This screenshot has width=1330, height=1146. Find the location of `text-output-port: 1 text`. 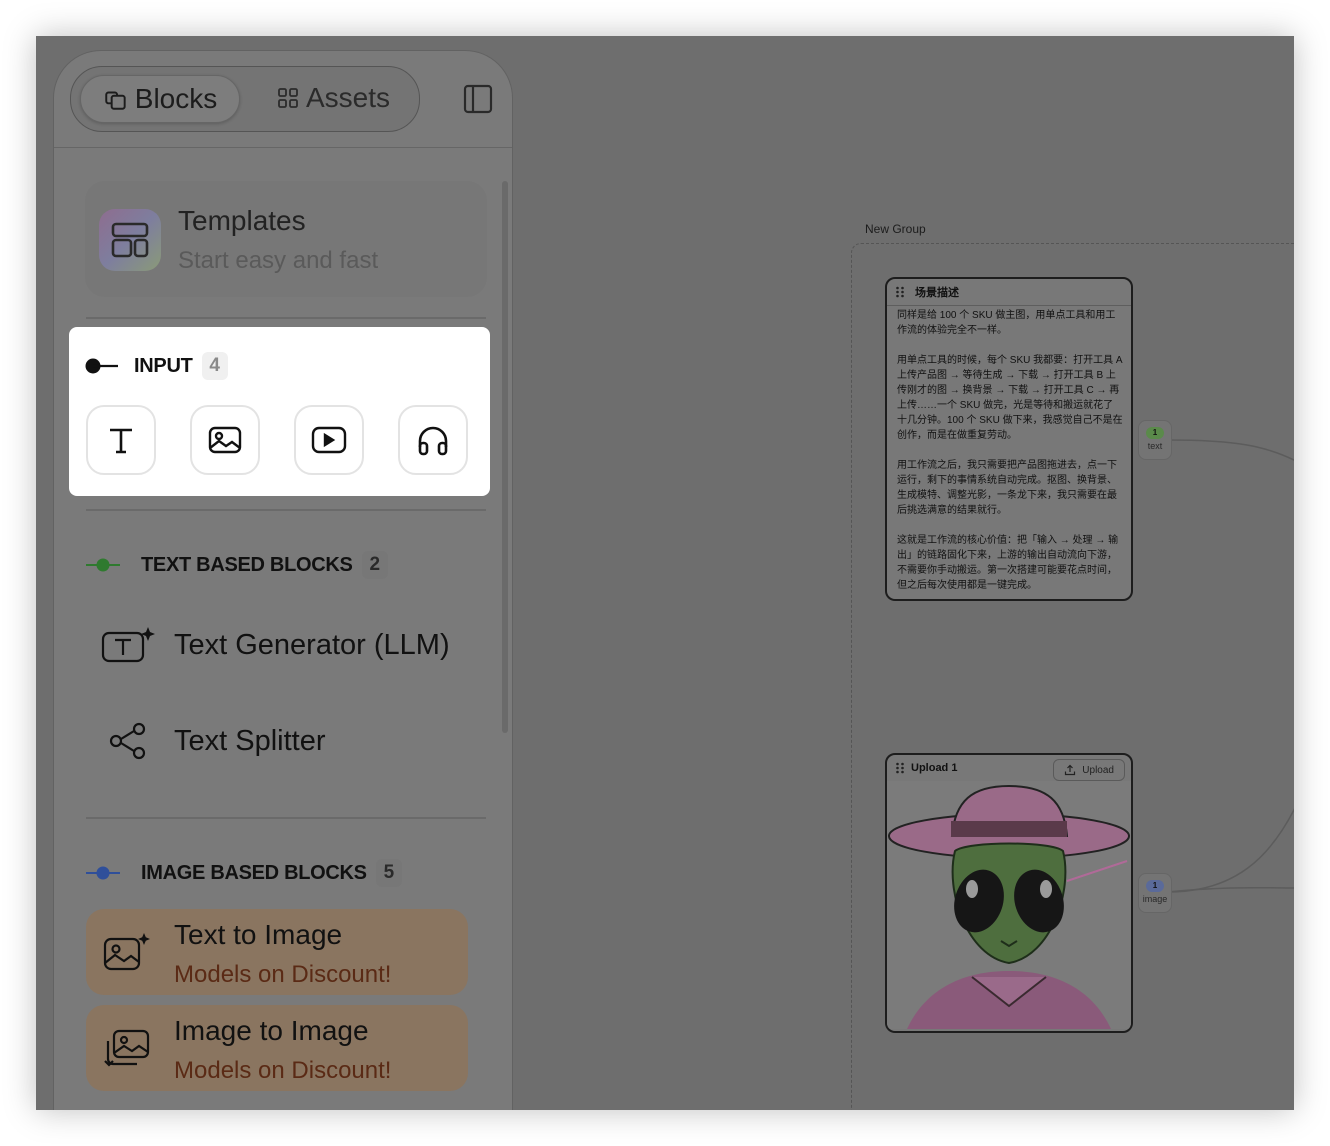

text-output-port: 1 text is located at coordinates (1155, 440).